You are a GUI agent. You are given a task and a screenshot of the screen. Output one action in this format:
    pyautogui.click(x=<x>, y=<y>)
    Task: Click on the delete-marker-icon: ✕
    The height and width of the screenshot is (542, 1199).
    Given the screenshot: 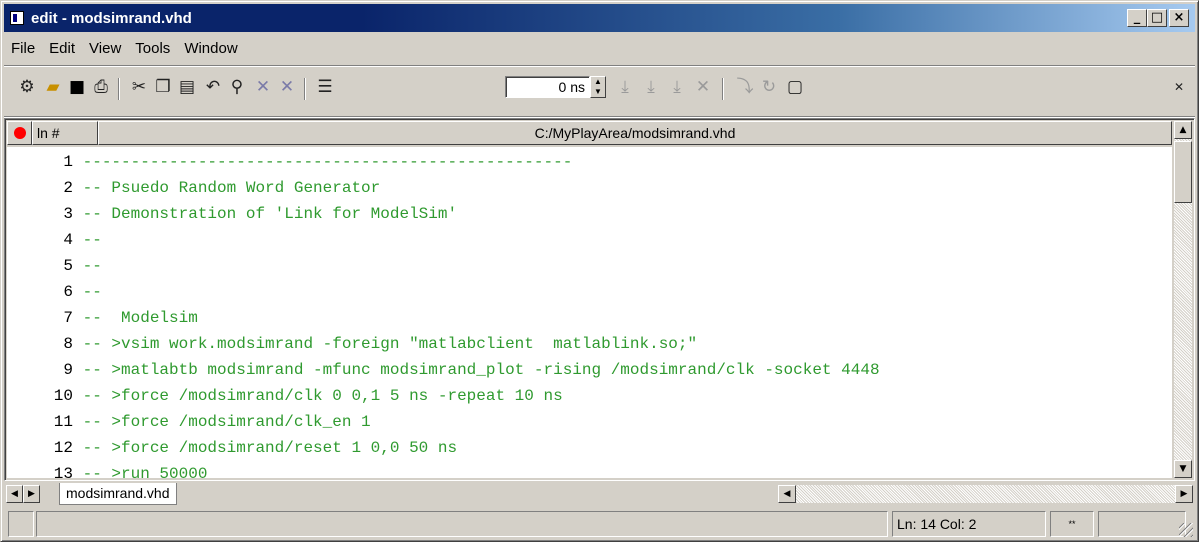 What is the action you would take?
    pyautogui.click(x=287, y=87)
    